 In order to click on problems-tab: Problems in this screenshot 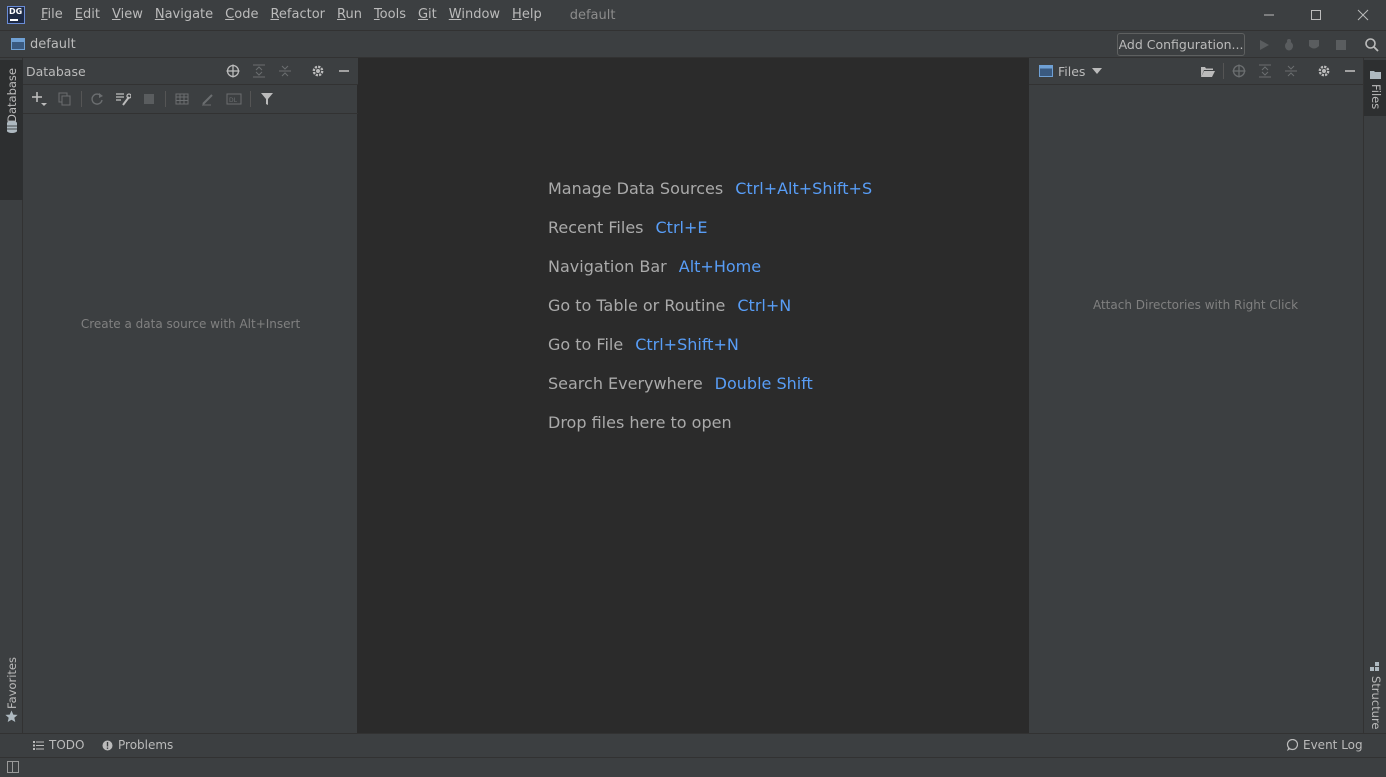, I will do `click(137, 745)`.